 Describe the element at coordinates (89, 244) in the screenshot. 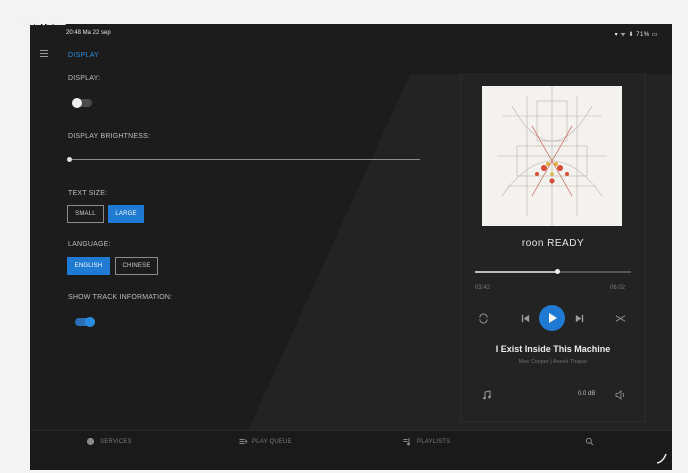

I see `language-label: LANGUAGE:` at that location.